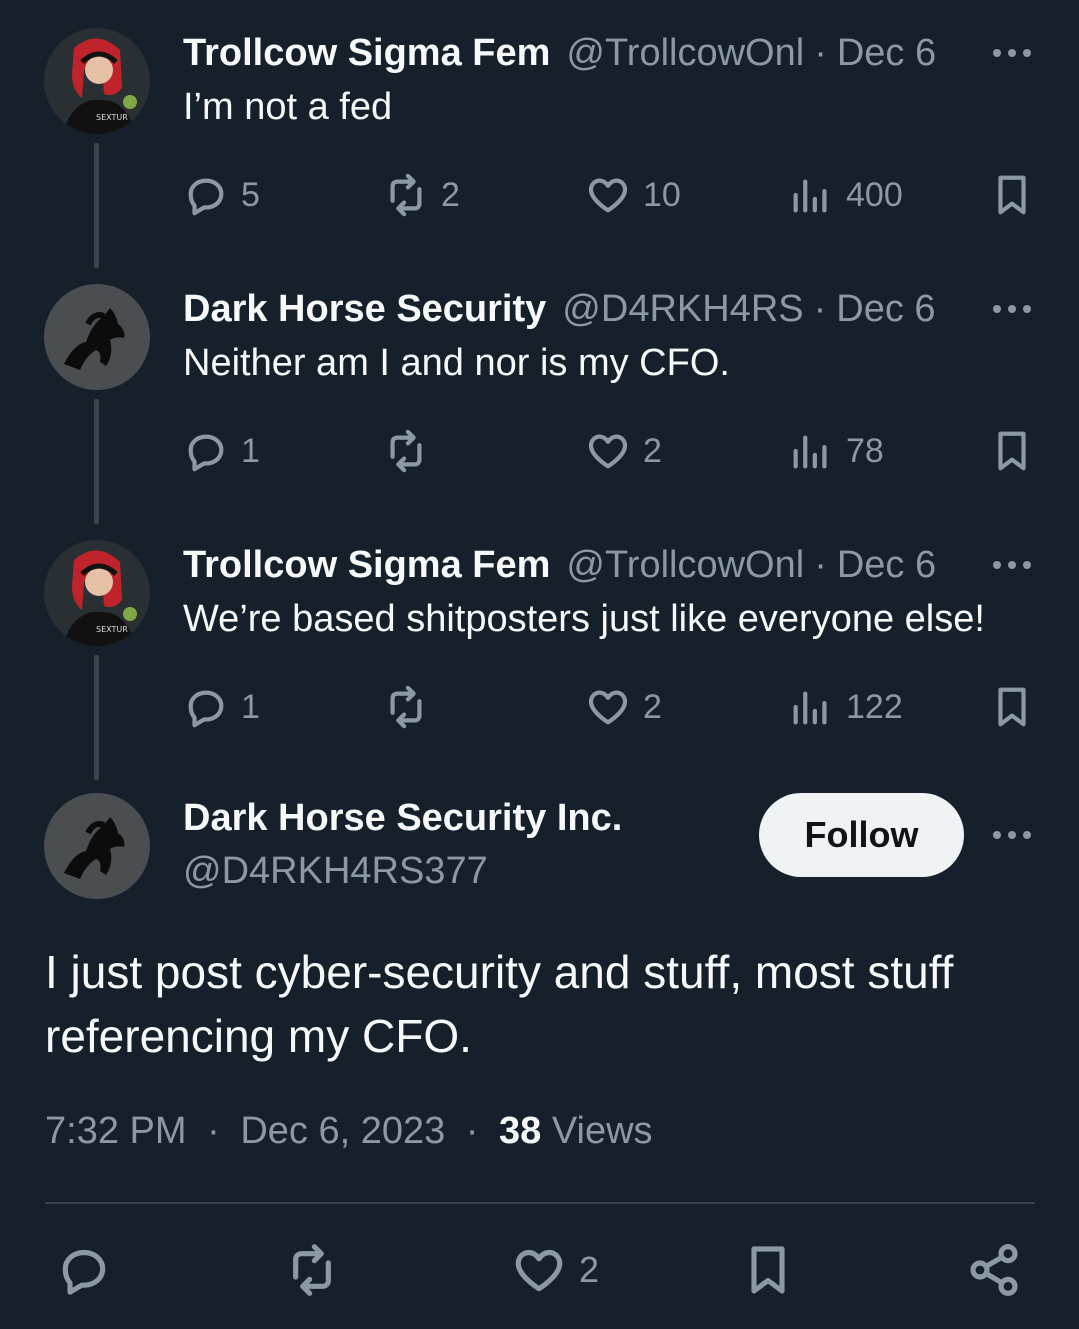  I want to click on tweet-meta: 7:32 PM · Dec 6, 2023 · 38 Views, so click(349, 1131).